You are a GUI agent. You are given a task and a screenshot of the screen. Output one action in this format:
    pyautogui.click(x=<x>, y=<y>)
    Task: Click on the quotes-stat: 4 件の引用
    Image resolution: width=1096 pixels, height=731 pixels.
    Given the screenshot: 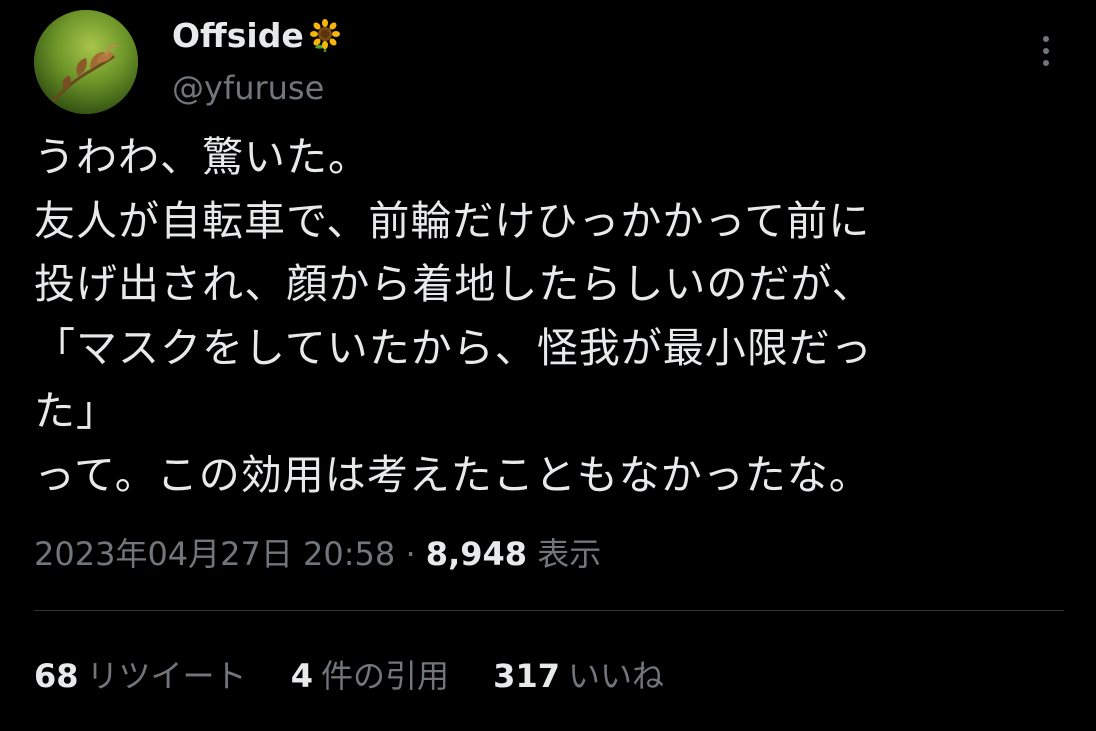 What is the action you would take?
    pyautogui.click(x=370, y=676)
    